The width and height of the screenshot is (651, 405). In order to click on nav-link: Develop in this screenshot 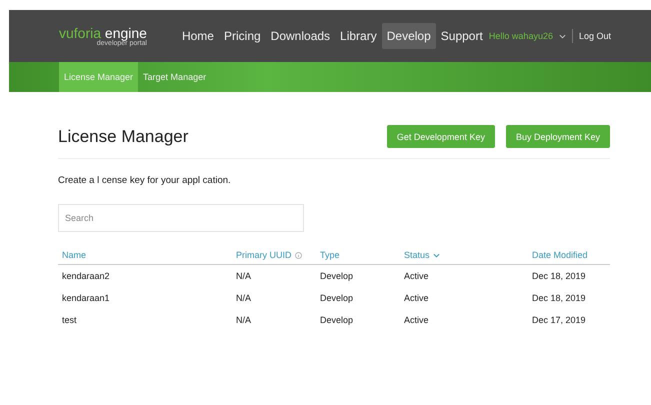, I will do `click(409, 36)`.